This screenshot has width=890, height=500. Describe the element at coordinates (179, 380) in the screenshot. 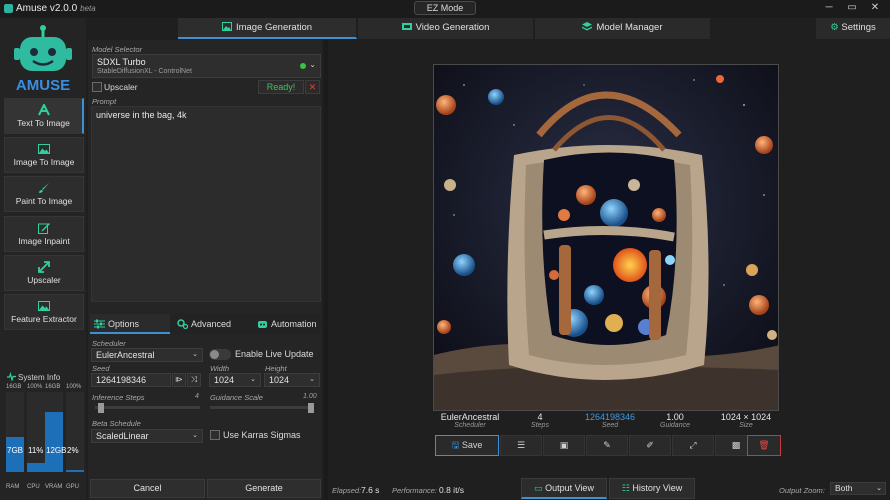

I see `seed-reuse-icon: ⧐` at that location.